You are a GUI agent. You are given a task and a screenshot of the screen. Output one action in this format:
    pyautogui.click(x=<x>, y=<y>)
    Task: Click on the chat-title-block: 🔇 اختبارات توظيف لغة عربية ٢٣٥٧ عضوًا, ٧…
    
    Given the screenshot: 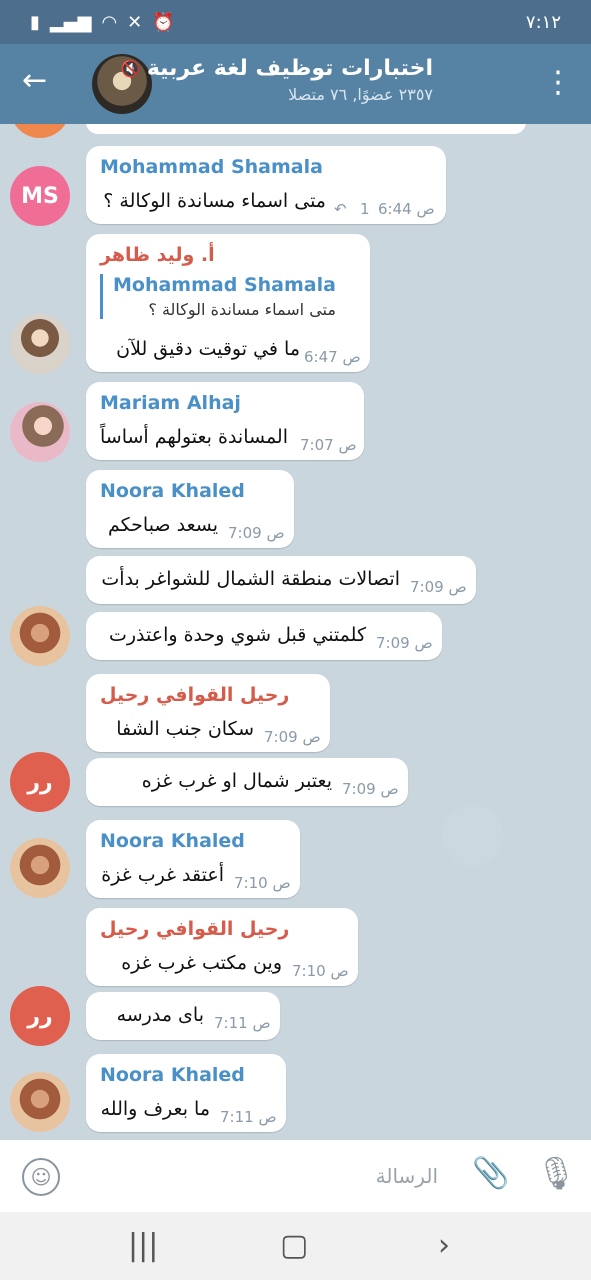 What is the action you would take?
    pyautogui.click(x=277, y=80)
    